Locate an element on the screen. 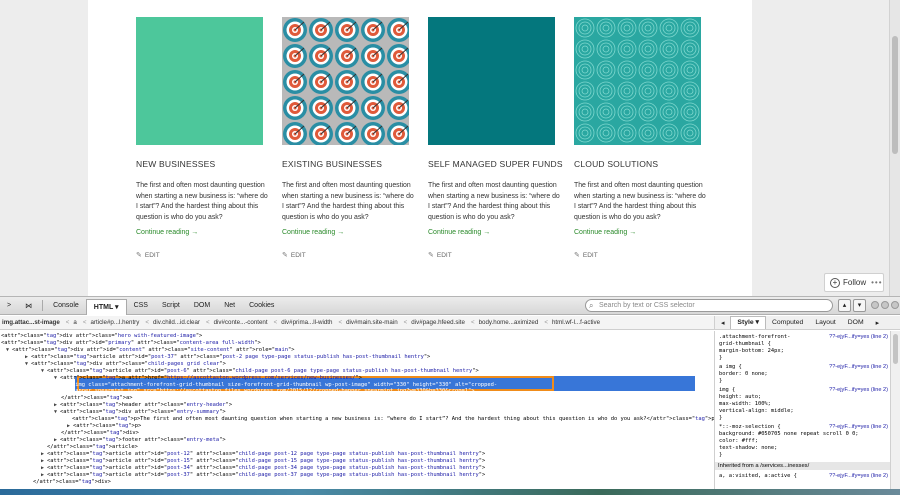  side-tab-style: Style ▾ is located at coordinates (748, 322).